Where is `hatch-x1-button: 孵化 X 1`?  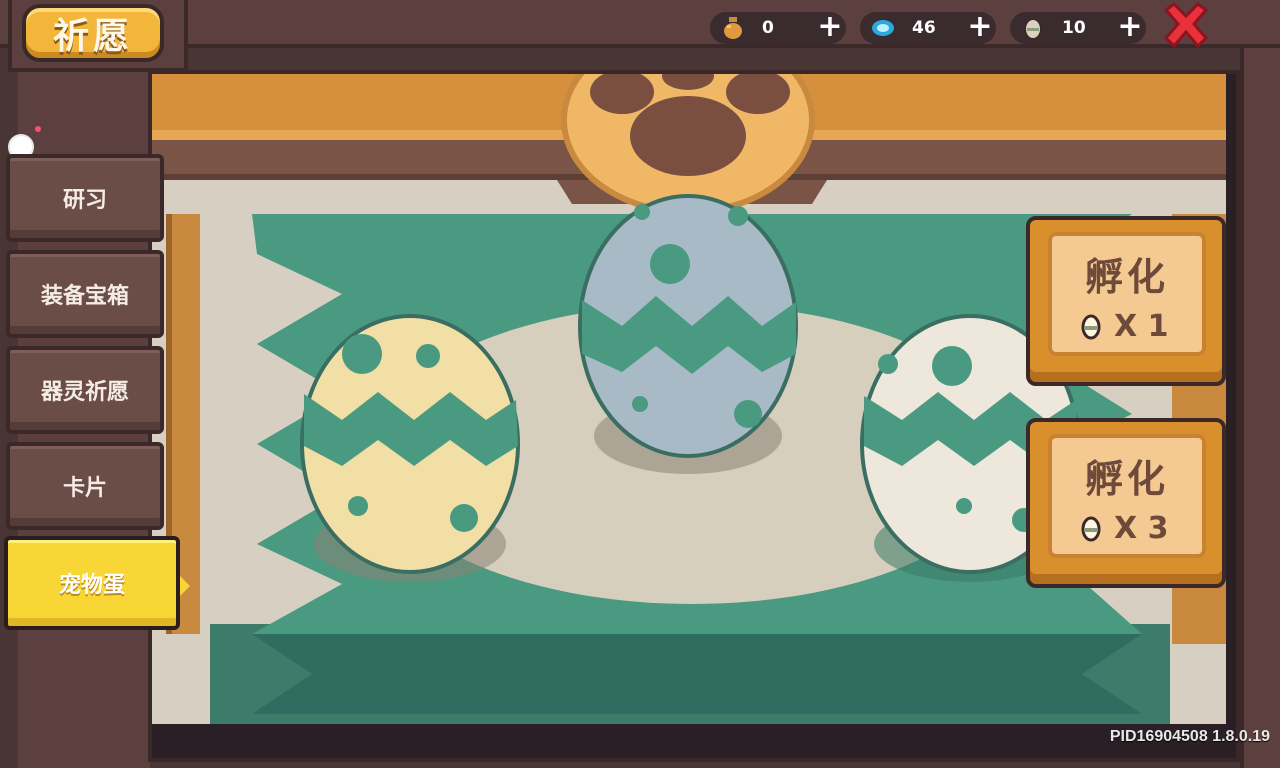 hatch-x1-button: 孵化 X 1 is located at coordinates (1126, 301).